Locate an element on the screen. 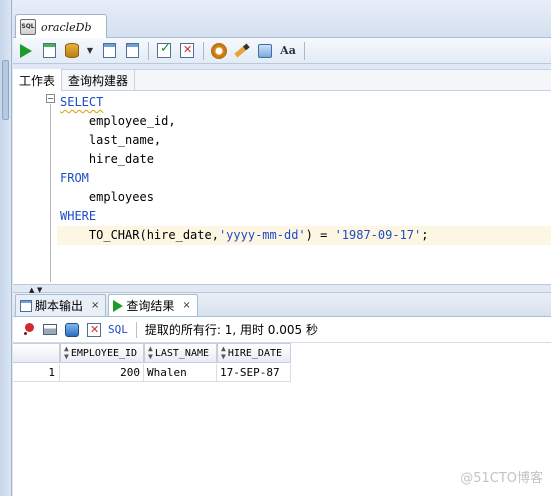 The height and width of the screenshot is (496, 551). clear-icon is located at coordinates (242, 51).